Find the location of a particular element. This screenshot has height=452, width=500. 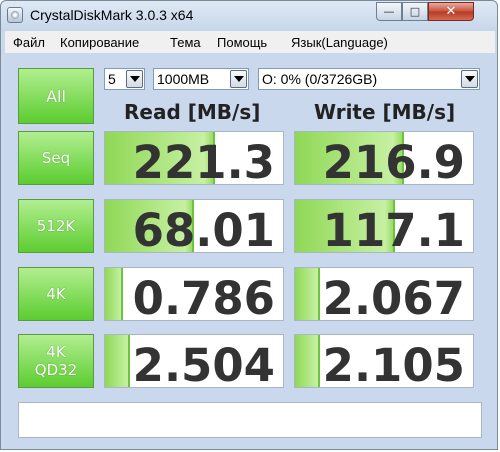

read-header: Read [MB/s] is located at coordinates (192, 112).